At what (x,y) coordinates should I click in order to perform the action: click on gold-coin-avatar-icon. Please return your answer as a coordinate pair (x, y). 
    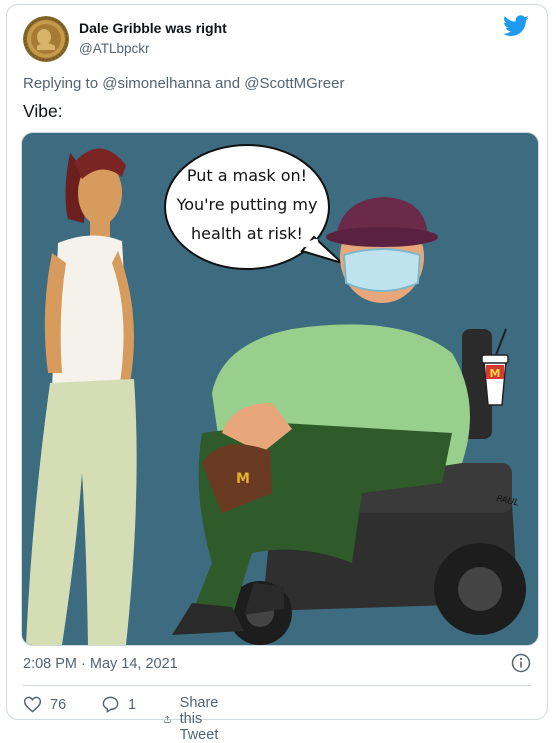
    Looking at the image, I should click on (46, 39).